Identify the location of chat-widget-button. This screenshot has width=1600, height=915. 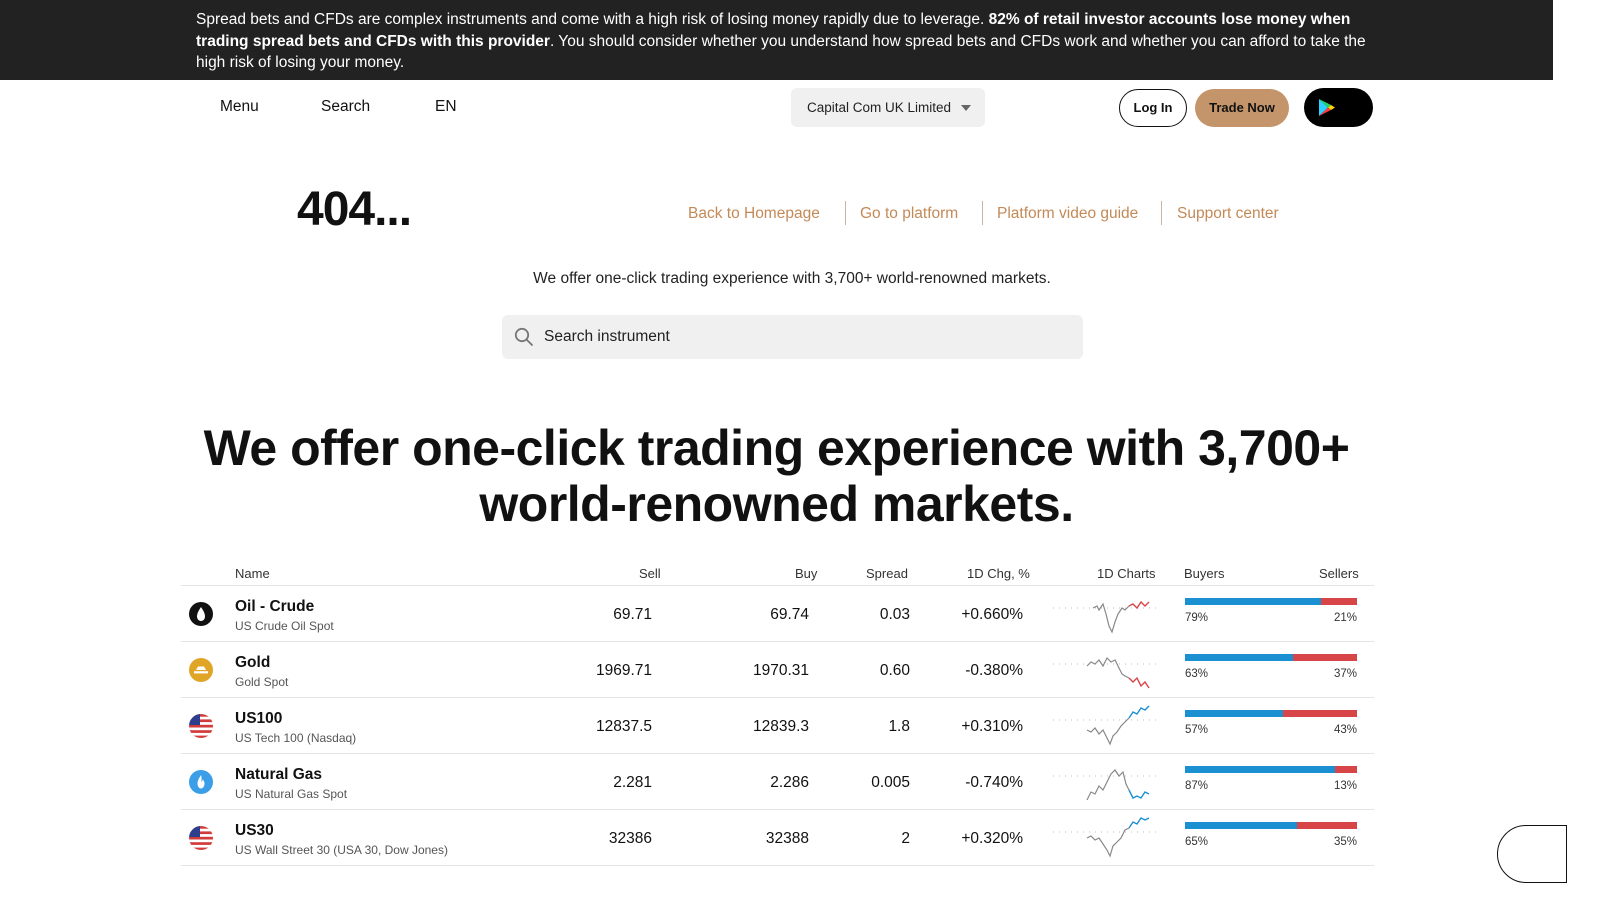
(1532, 854).